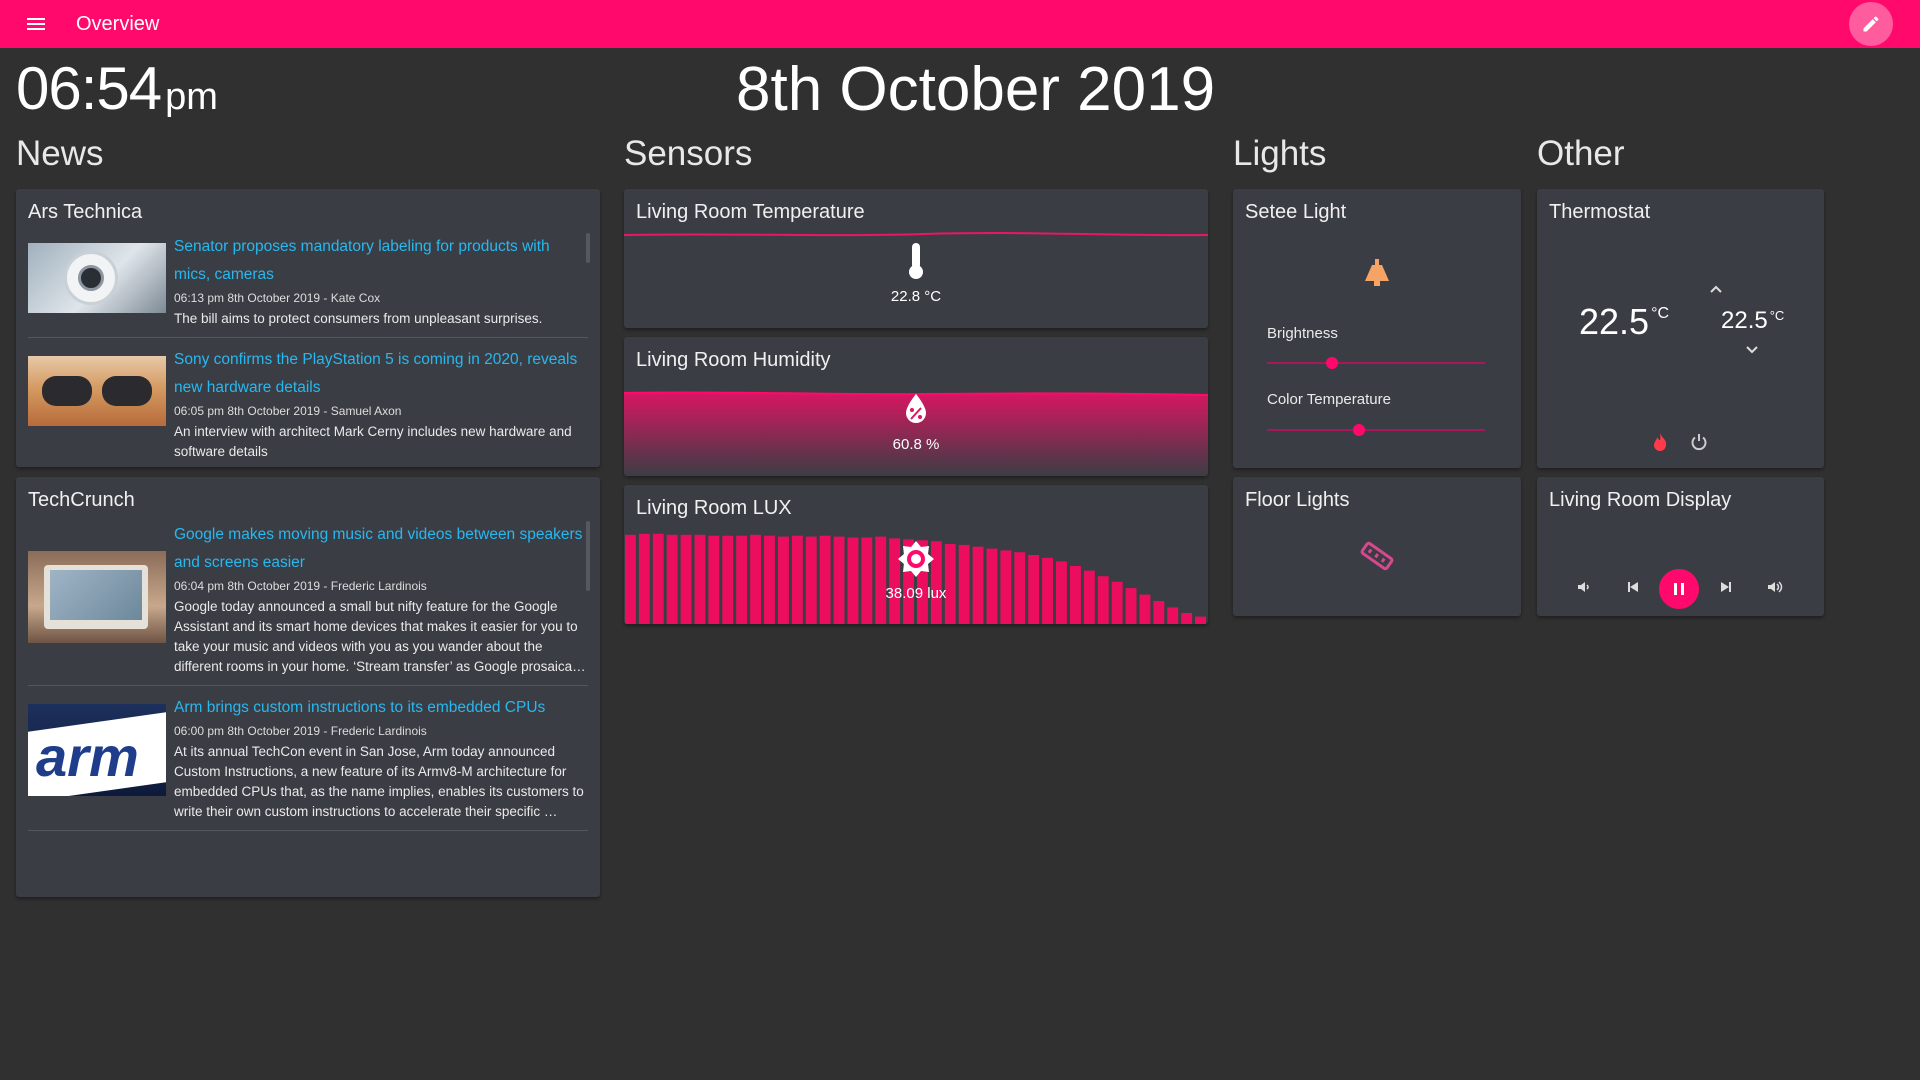  I want to click on play-pause-button, so click(1679, 589).